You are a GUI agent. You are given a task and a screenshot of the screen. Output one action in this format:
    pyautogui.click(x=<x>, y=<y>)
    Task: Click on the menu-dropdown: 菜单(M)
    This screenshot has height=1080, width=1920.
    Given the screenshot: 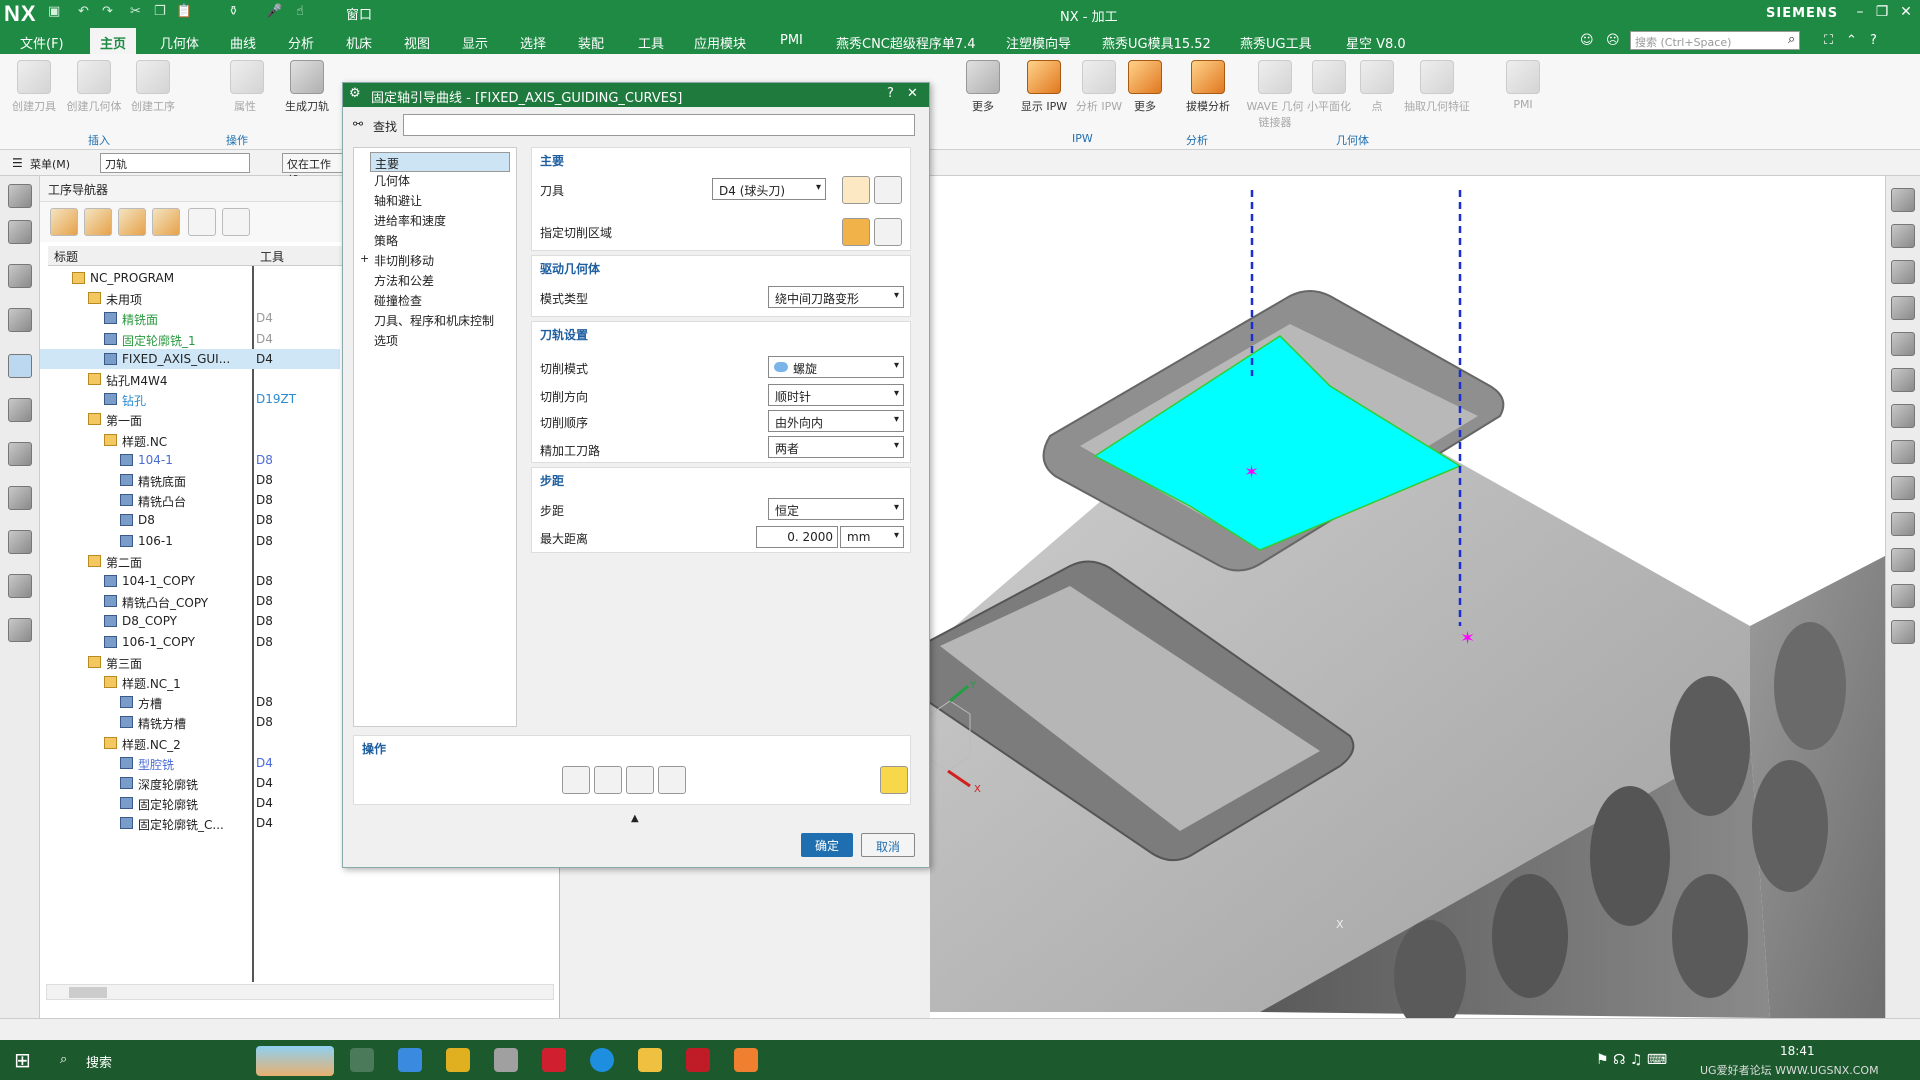 What is the action you would take?
    pyautogui.click(x=50, y=164)
    